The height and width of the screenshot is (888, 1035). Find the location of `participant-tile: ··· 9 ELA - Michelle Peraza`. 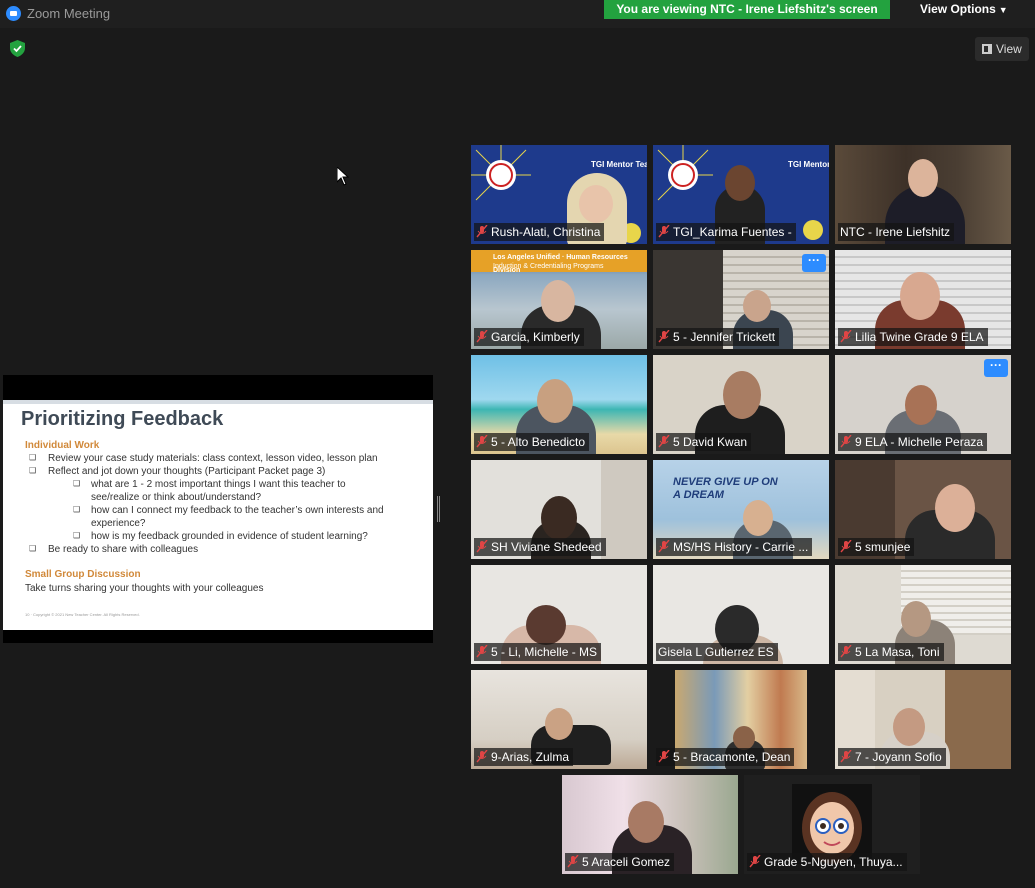

participant-tile: ··· 9 ELA - Michelle Peraza is located at coordinates (923, 404).